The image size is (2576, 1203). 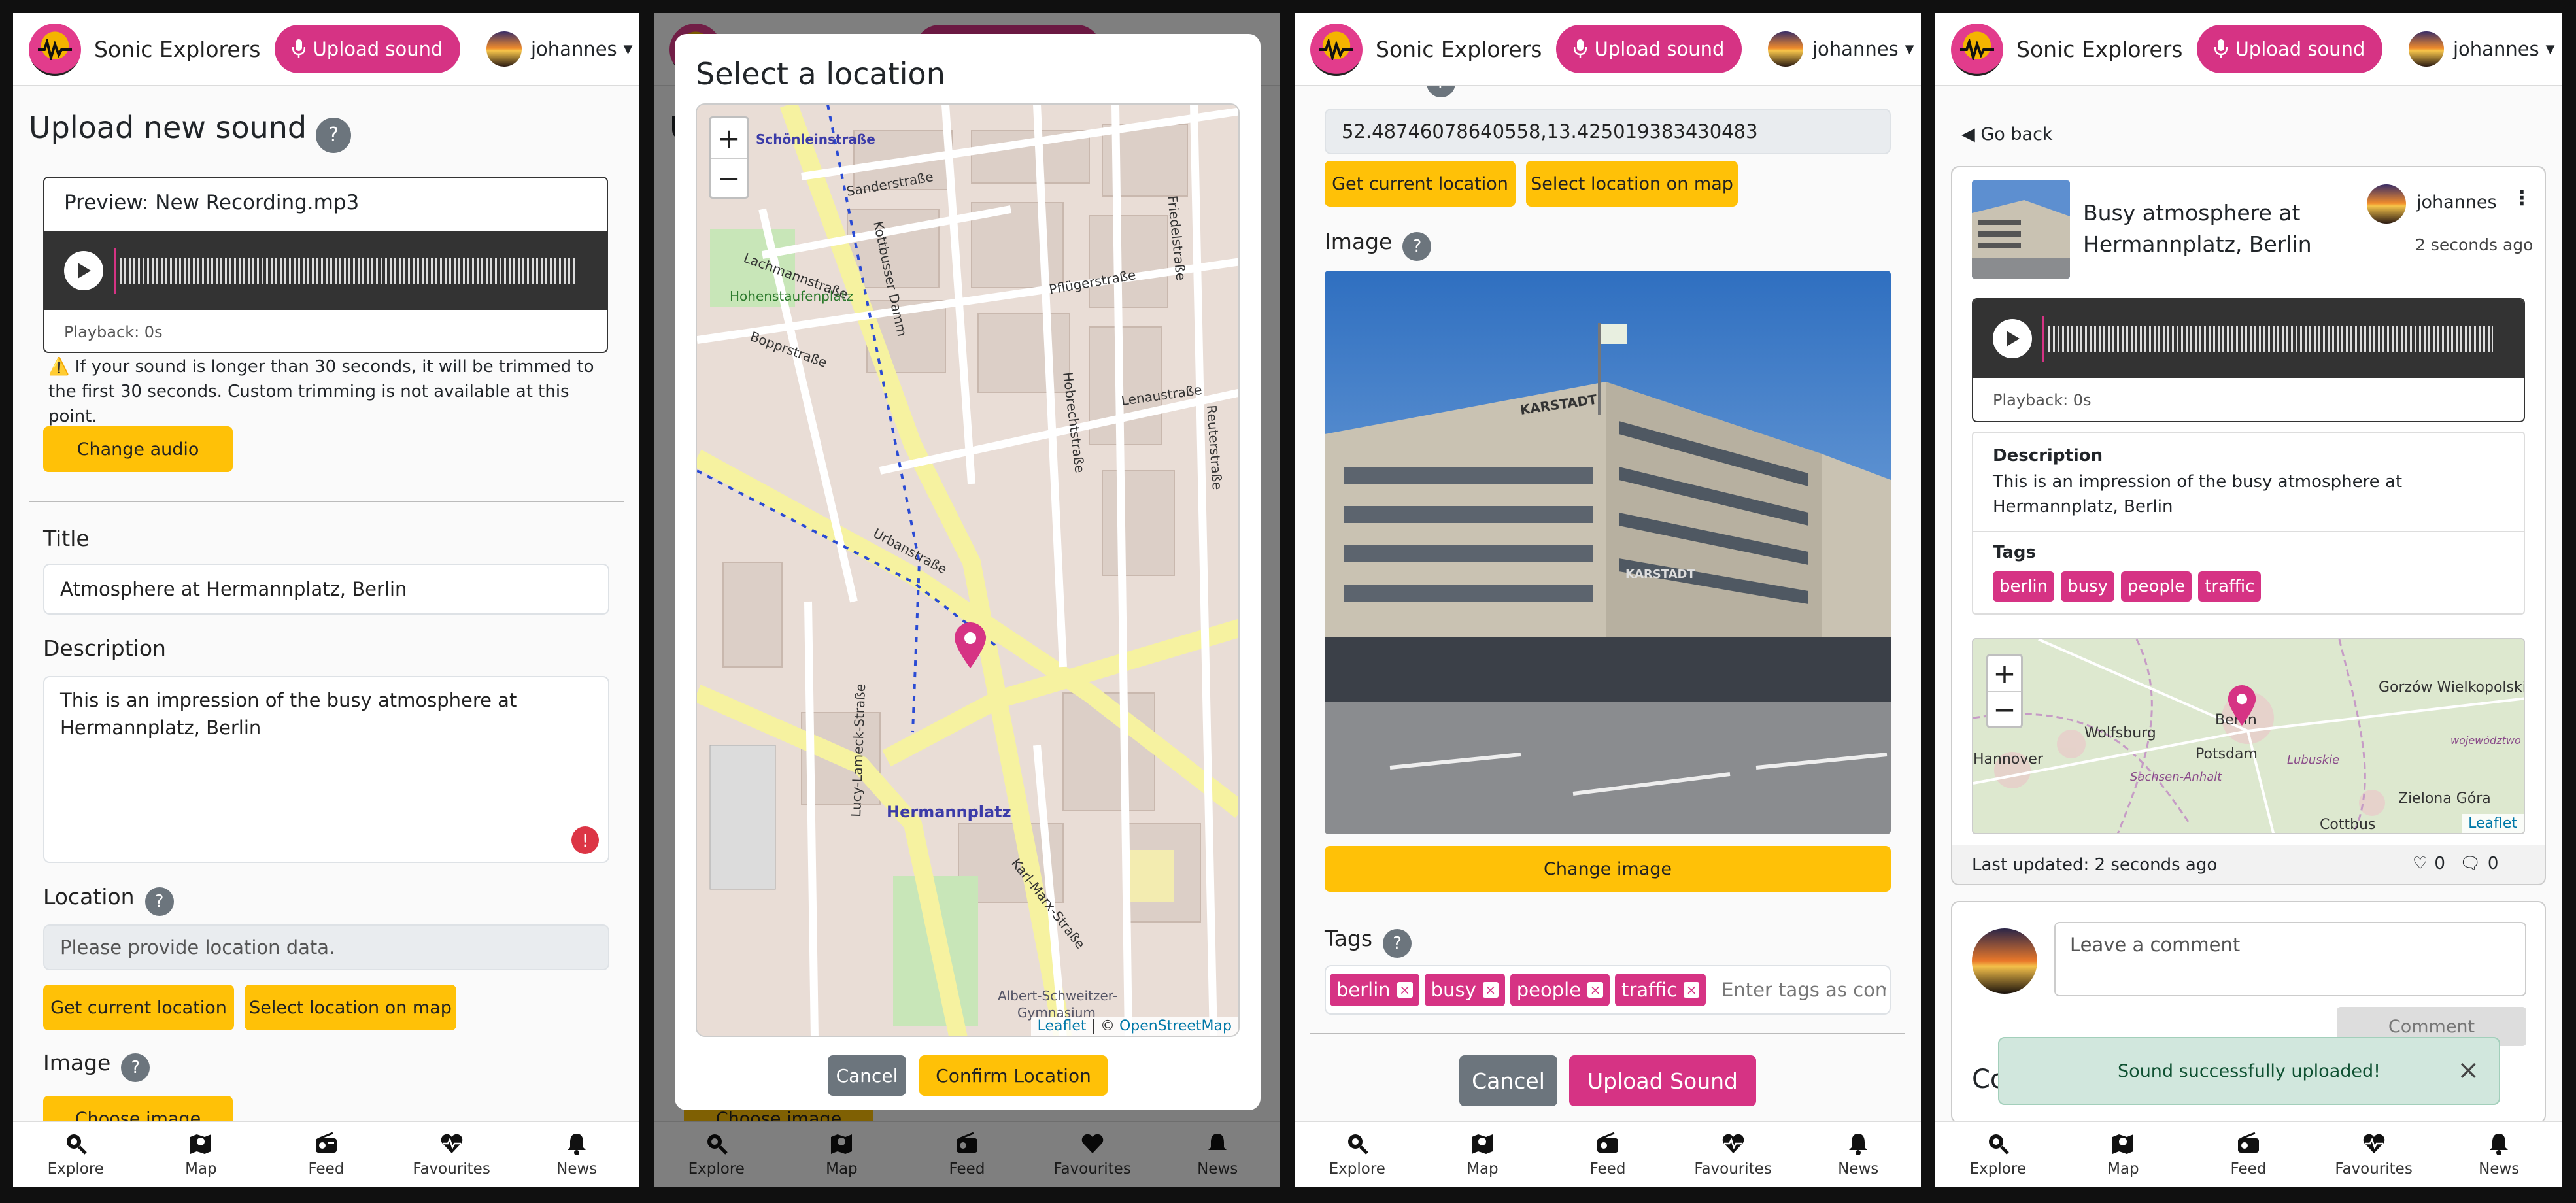 I want to click on upload-sound-submit-button: Upload Sound, so click(x=1662, y=1080).